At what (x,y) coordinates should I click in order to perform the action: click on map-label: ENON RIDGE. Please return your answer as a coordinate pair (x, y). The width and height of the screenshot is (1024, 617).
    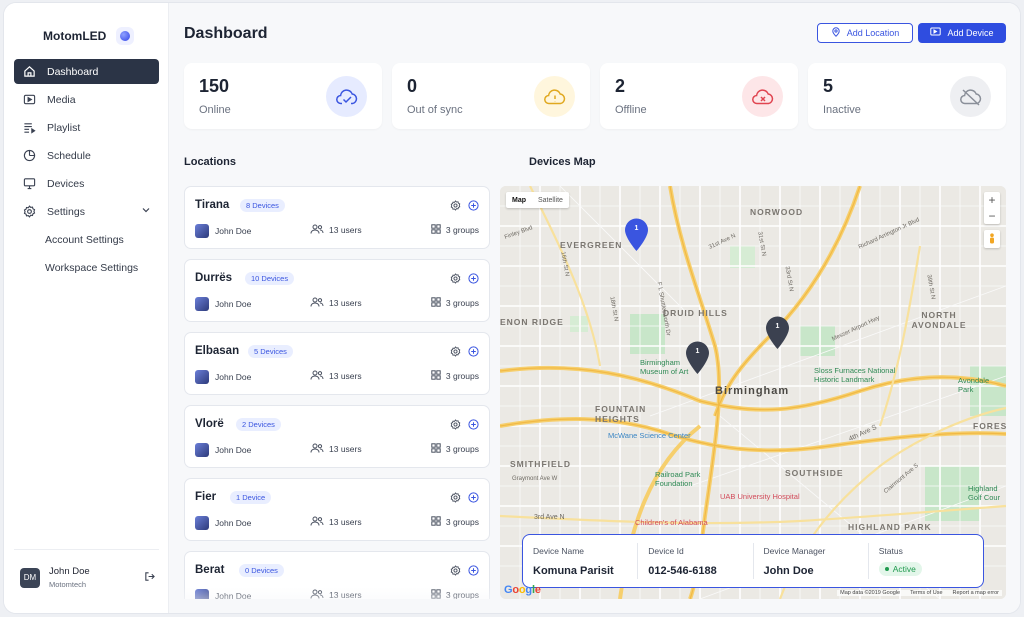
    Looking at the image, I should click on (532, 322).